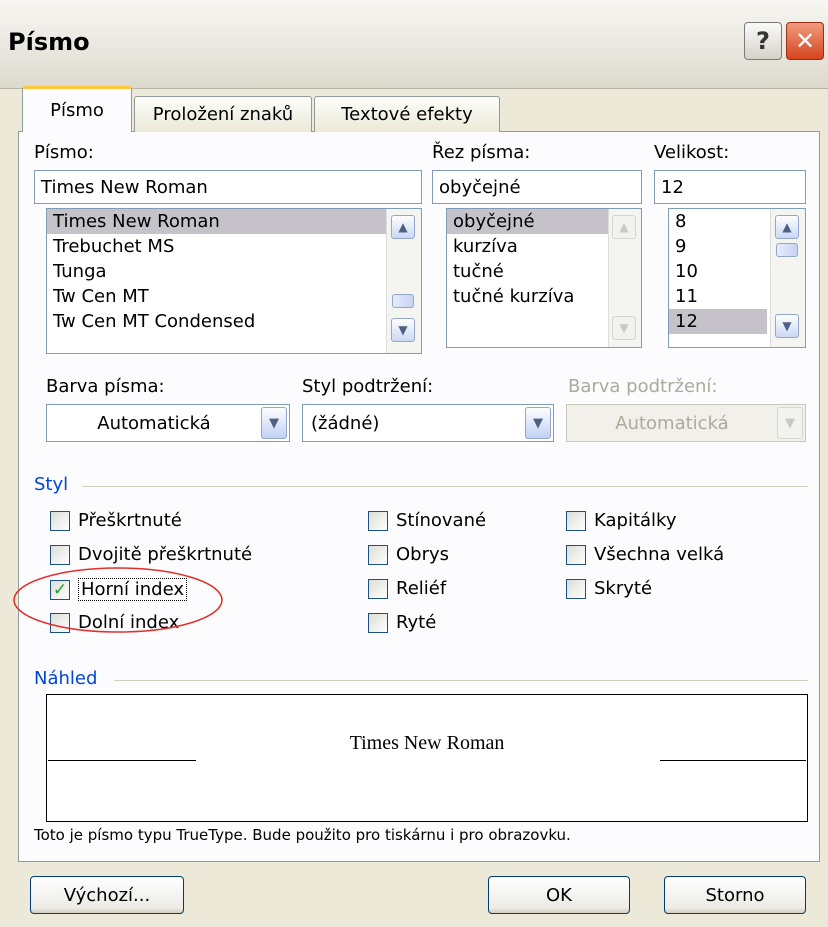 This screenshot has height=927, width=828. What do you see at coordinates (234, 296) in the screenshot?
I see `list-item: Tw Cen MT` at bounding box center [234, 296].